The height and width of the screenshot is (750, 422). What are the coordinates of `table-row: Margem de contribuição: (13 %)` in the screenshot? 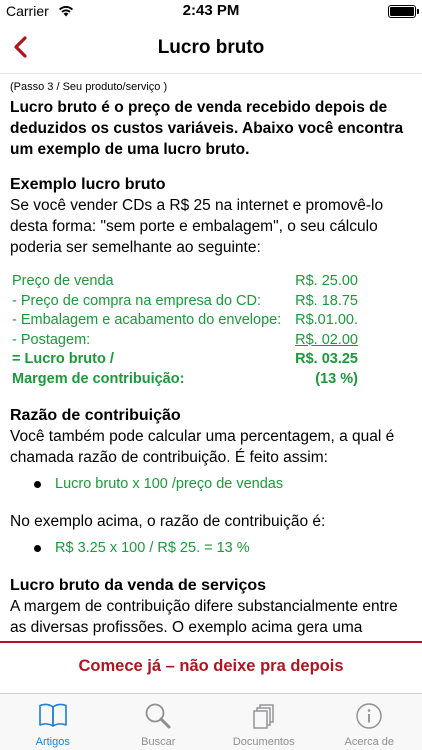 It's located at (185, 380).